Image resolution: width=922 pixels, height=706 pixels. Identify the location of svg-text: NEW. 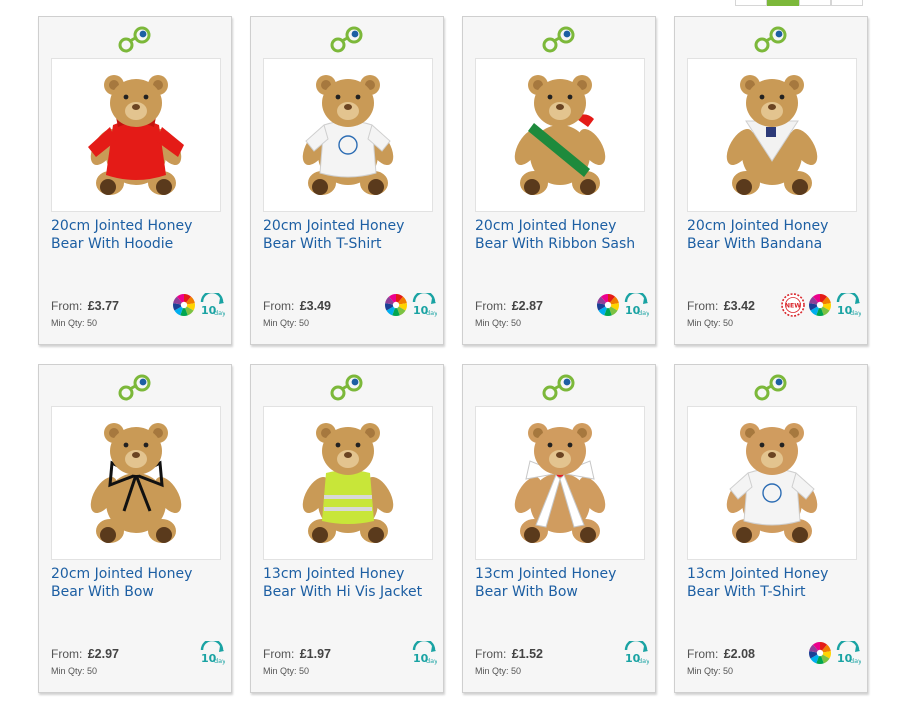
(793, 306).